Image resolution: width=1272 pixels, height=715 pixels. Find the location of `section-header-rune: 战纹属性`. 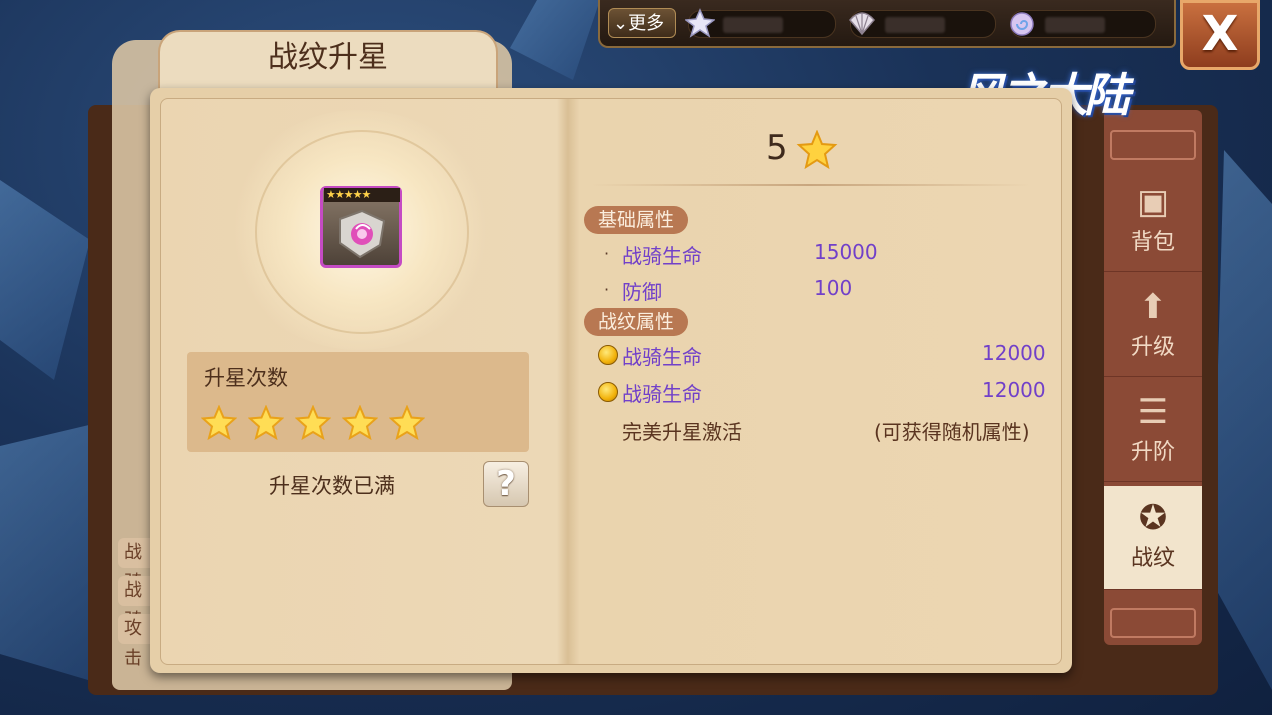

section-header-rune: 战纹属性 is located at coordinates (636, 322).